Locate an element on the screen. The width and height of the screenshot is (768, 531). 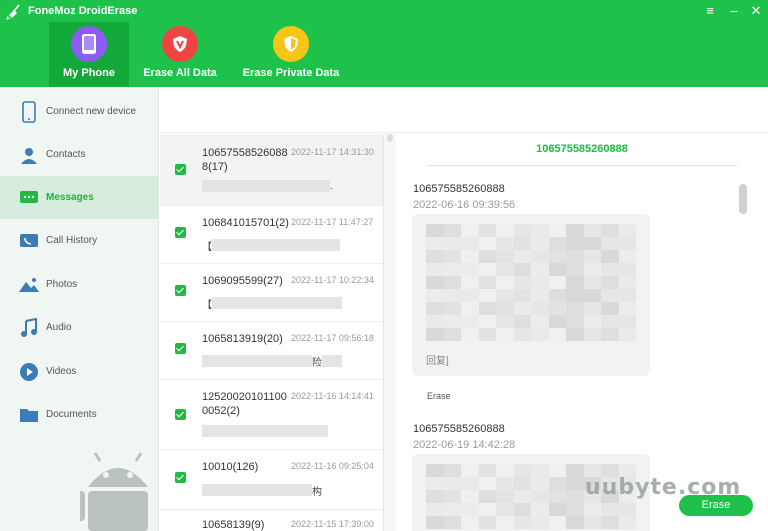
sidebar-item-call-history: Call History is located at coordinates (79, 240).